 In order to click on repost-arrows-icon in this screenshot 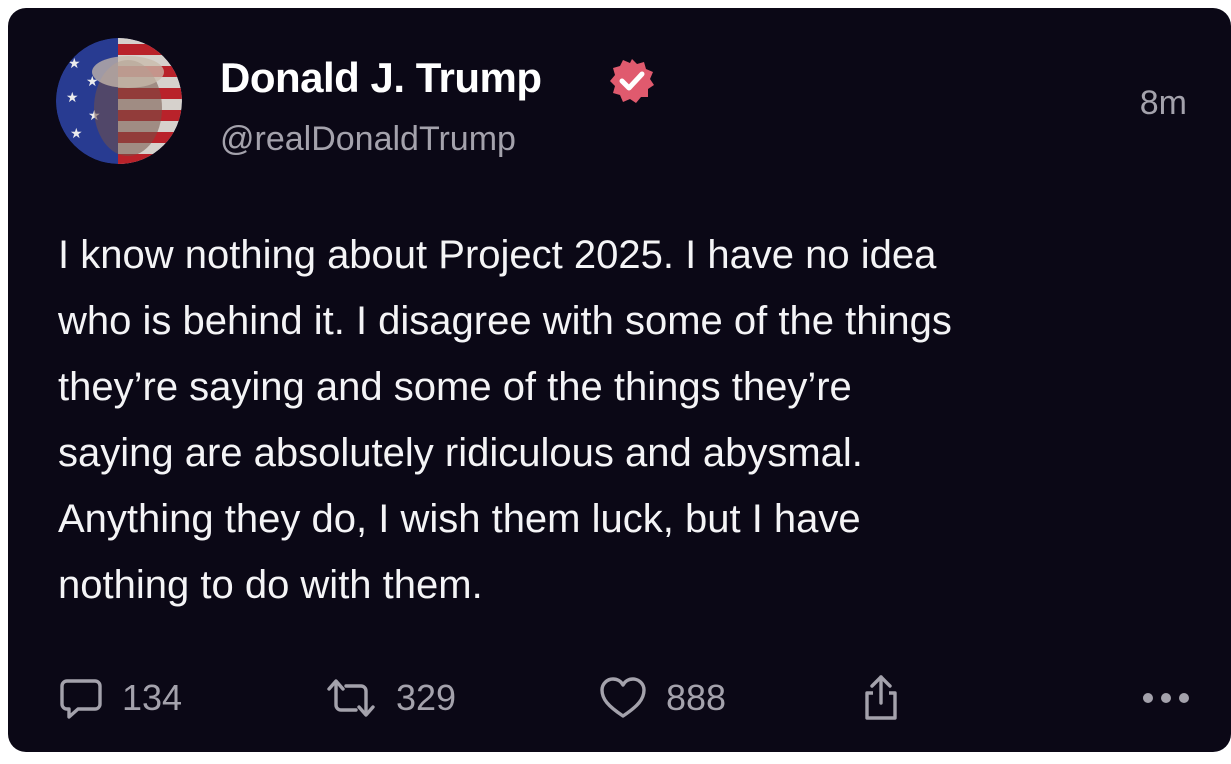, I will do `click(351, 698)`.